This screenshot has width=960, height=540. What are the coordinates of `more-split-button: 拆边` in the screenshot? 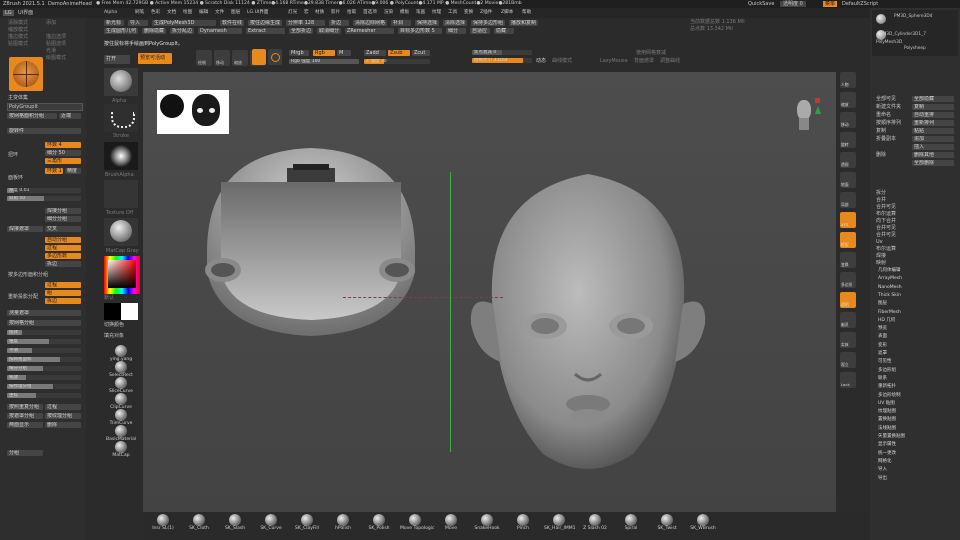 It's located at (63, 301).